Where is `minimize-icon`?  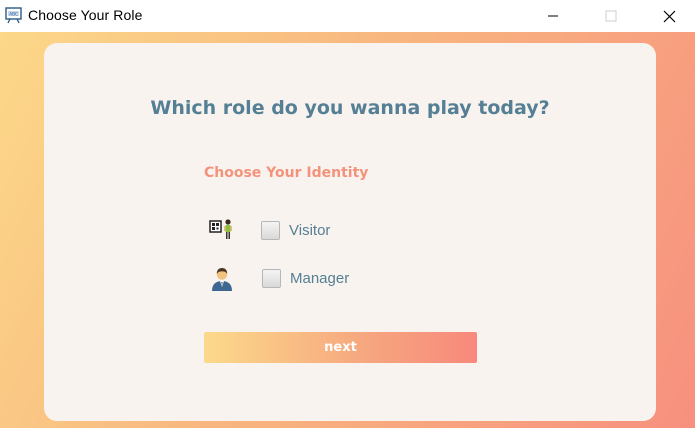
minimize-icon is located at coordinates (553, 16).